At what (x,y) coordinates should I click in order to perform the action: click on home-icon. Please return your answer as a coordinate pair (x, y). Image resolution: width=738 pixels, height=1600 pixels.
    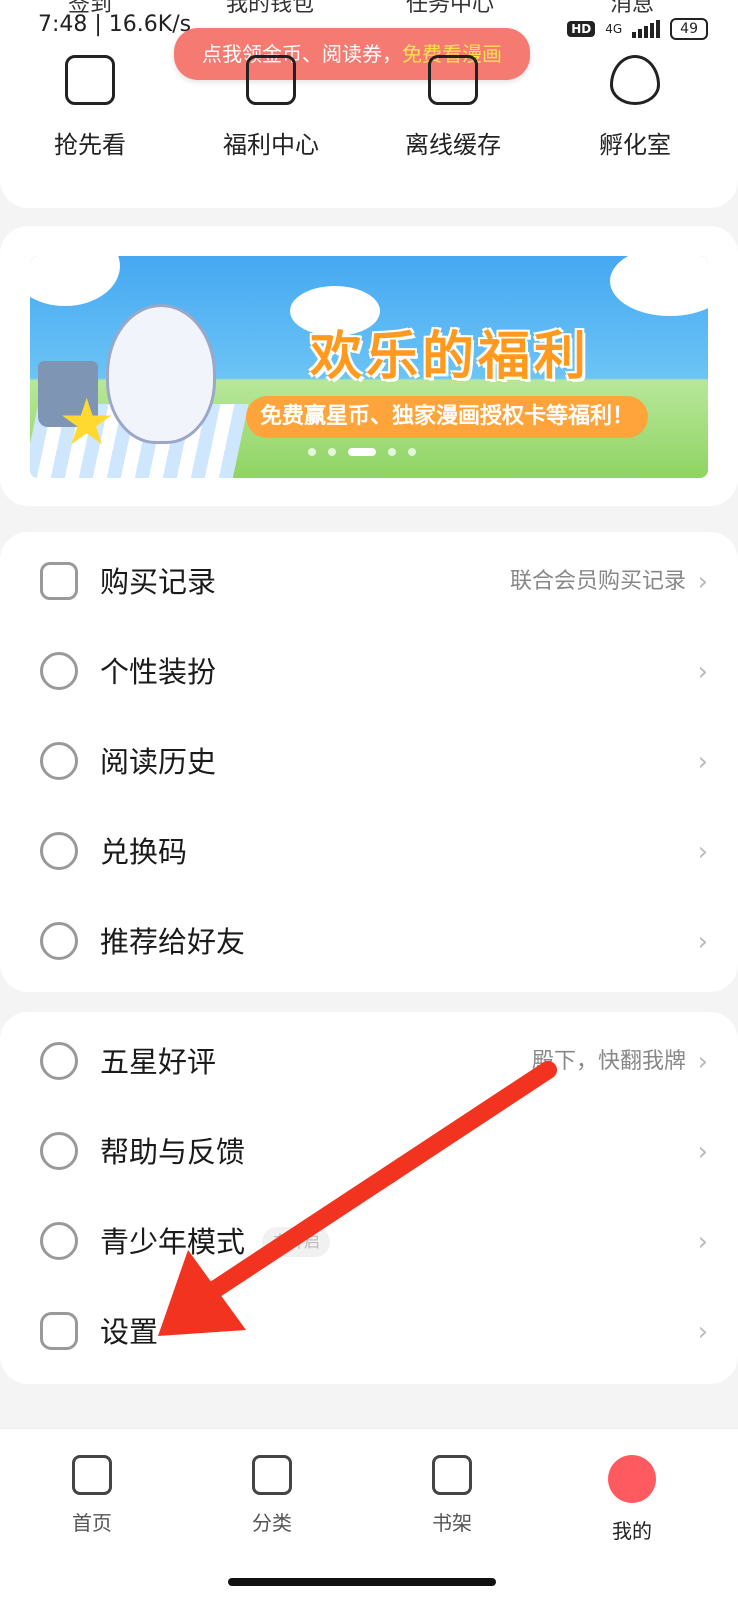
    Looking at the image, I should click on (92, 1475).